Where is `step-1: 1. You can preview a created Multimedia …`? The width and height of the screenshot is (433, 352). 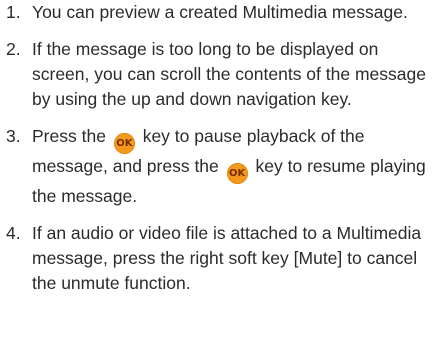
step-1: 1. You can preview a created Multimedia … is located at coordinates (216, 12).